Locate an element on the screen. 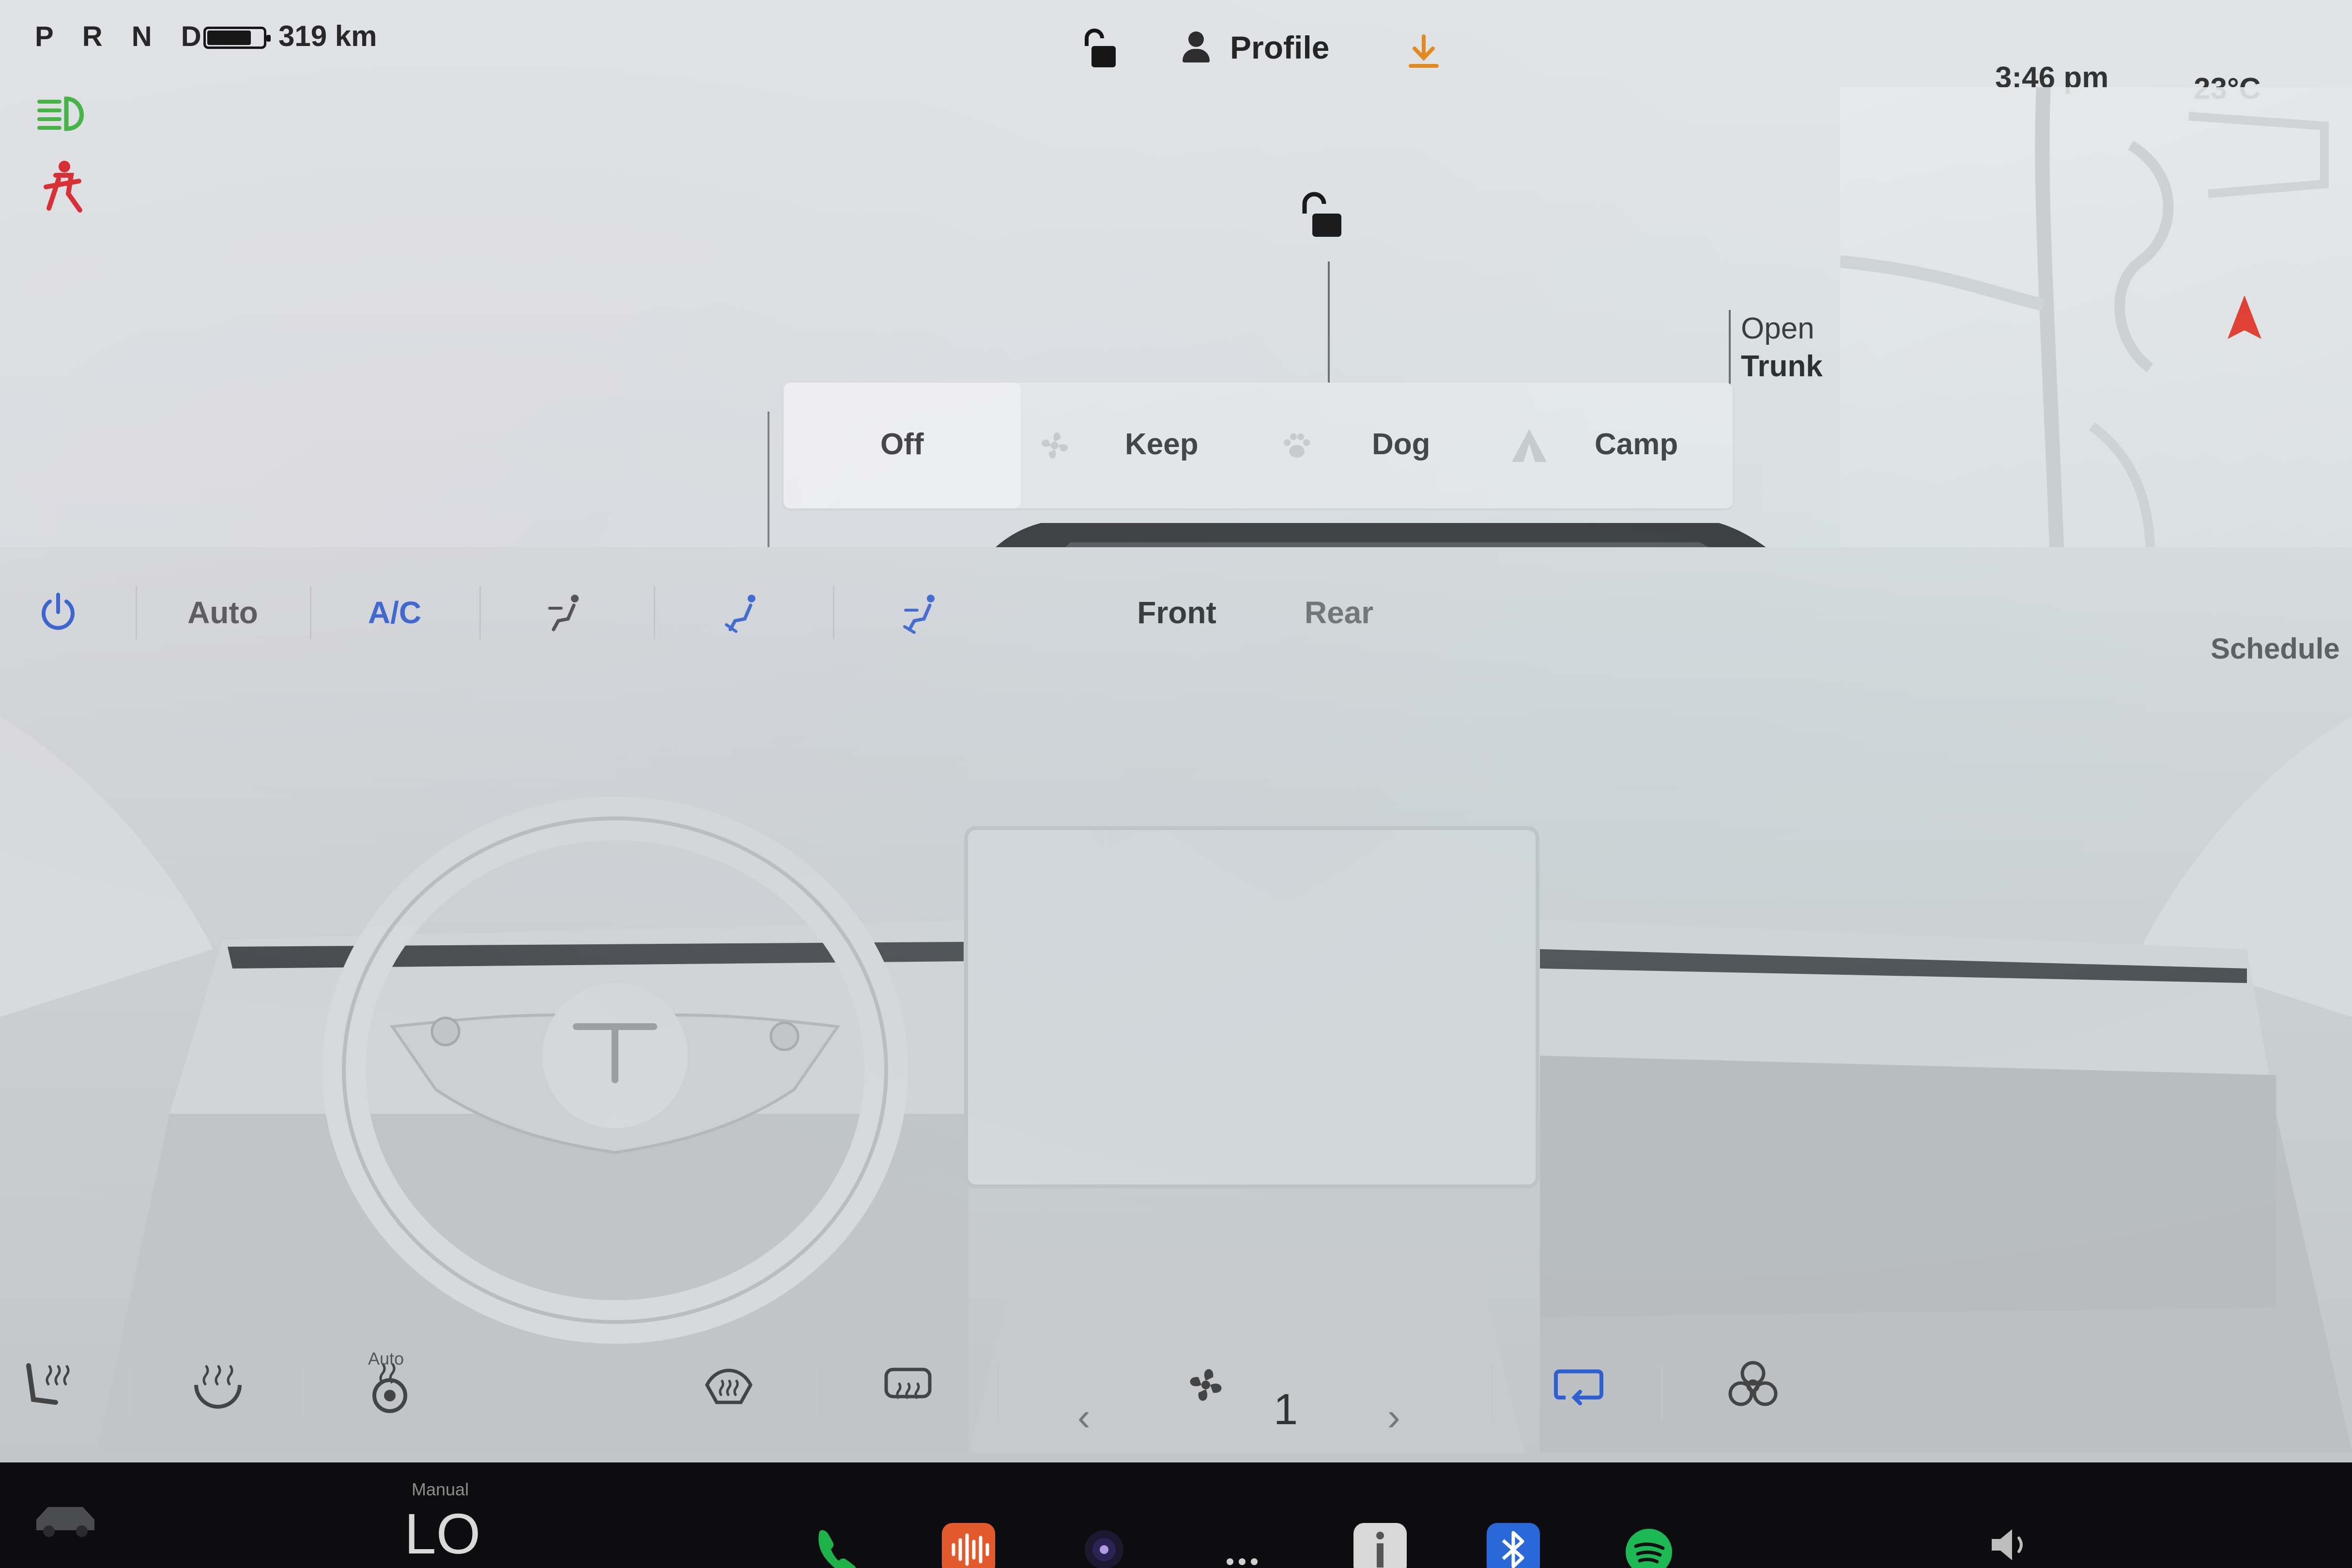  steering-wheel-heater-icon is located at coordinates (218, 1387).